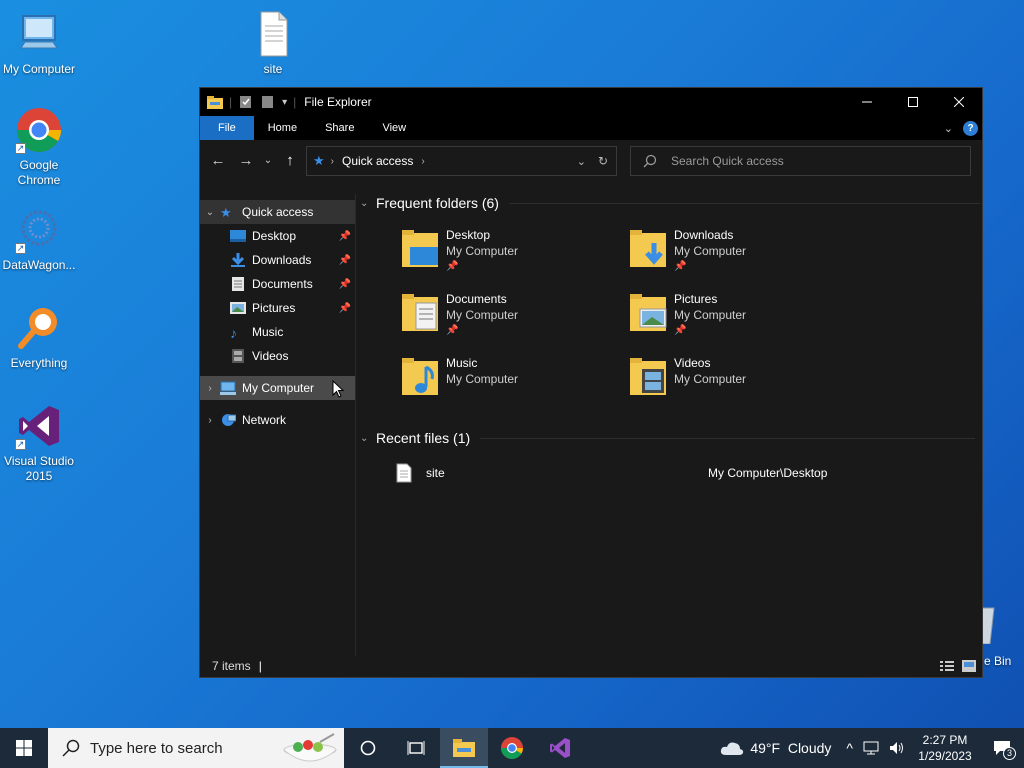  Describe the element at coordinates (227, 128) in the screenshot. I see `tab-file: File` at that location.